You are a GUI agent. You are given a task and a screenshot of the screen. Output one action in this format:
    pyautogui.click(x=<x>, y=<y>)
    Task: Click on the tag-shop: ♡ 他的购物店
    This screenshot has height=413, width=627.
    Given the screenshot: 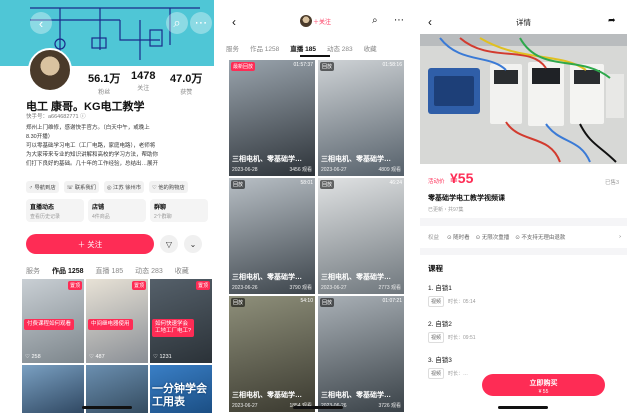 What is the action you would take?
    pyautogui.click(x=168, y=187)
    